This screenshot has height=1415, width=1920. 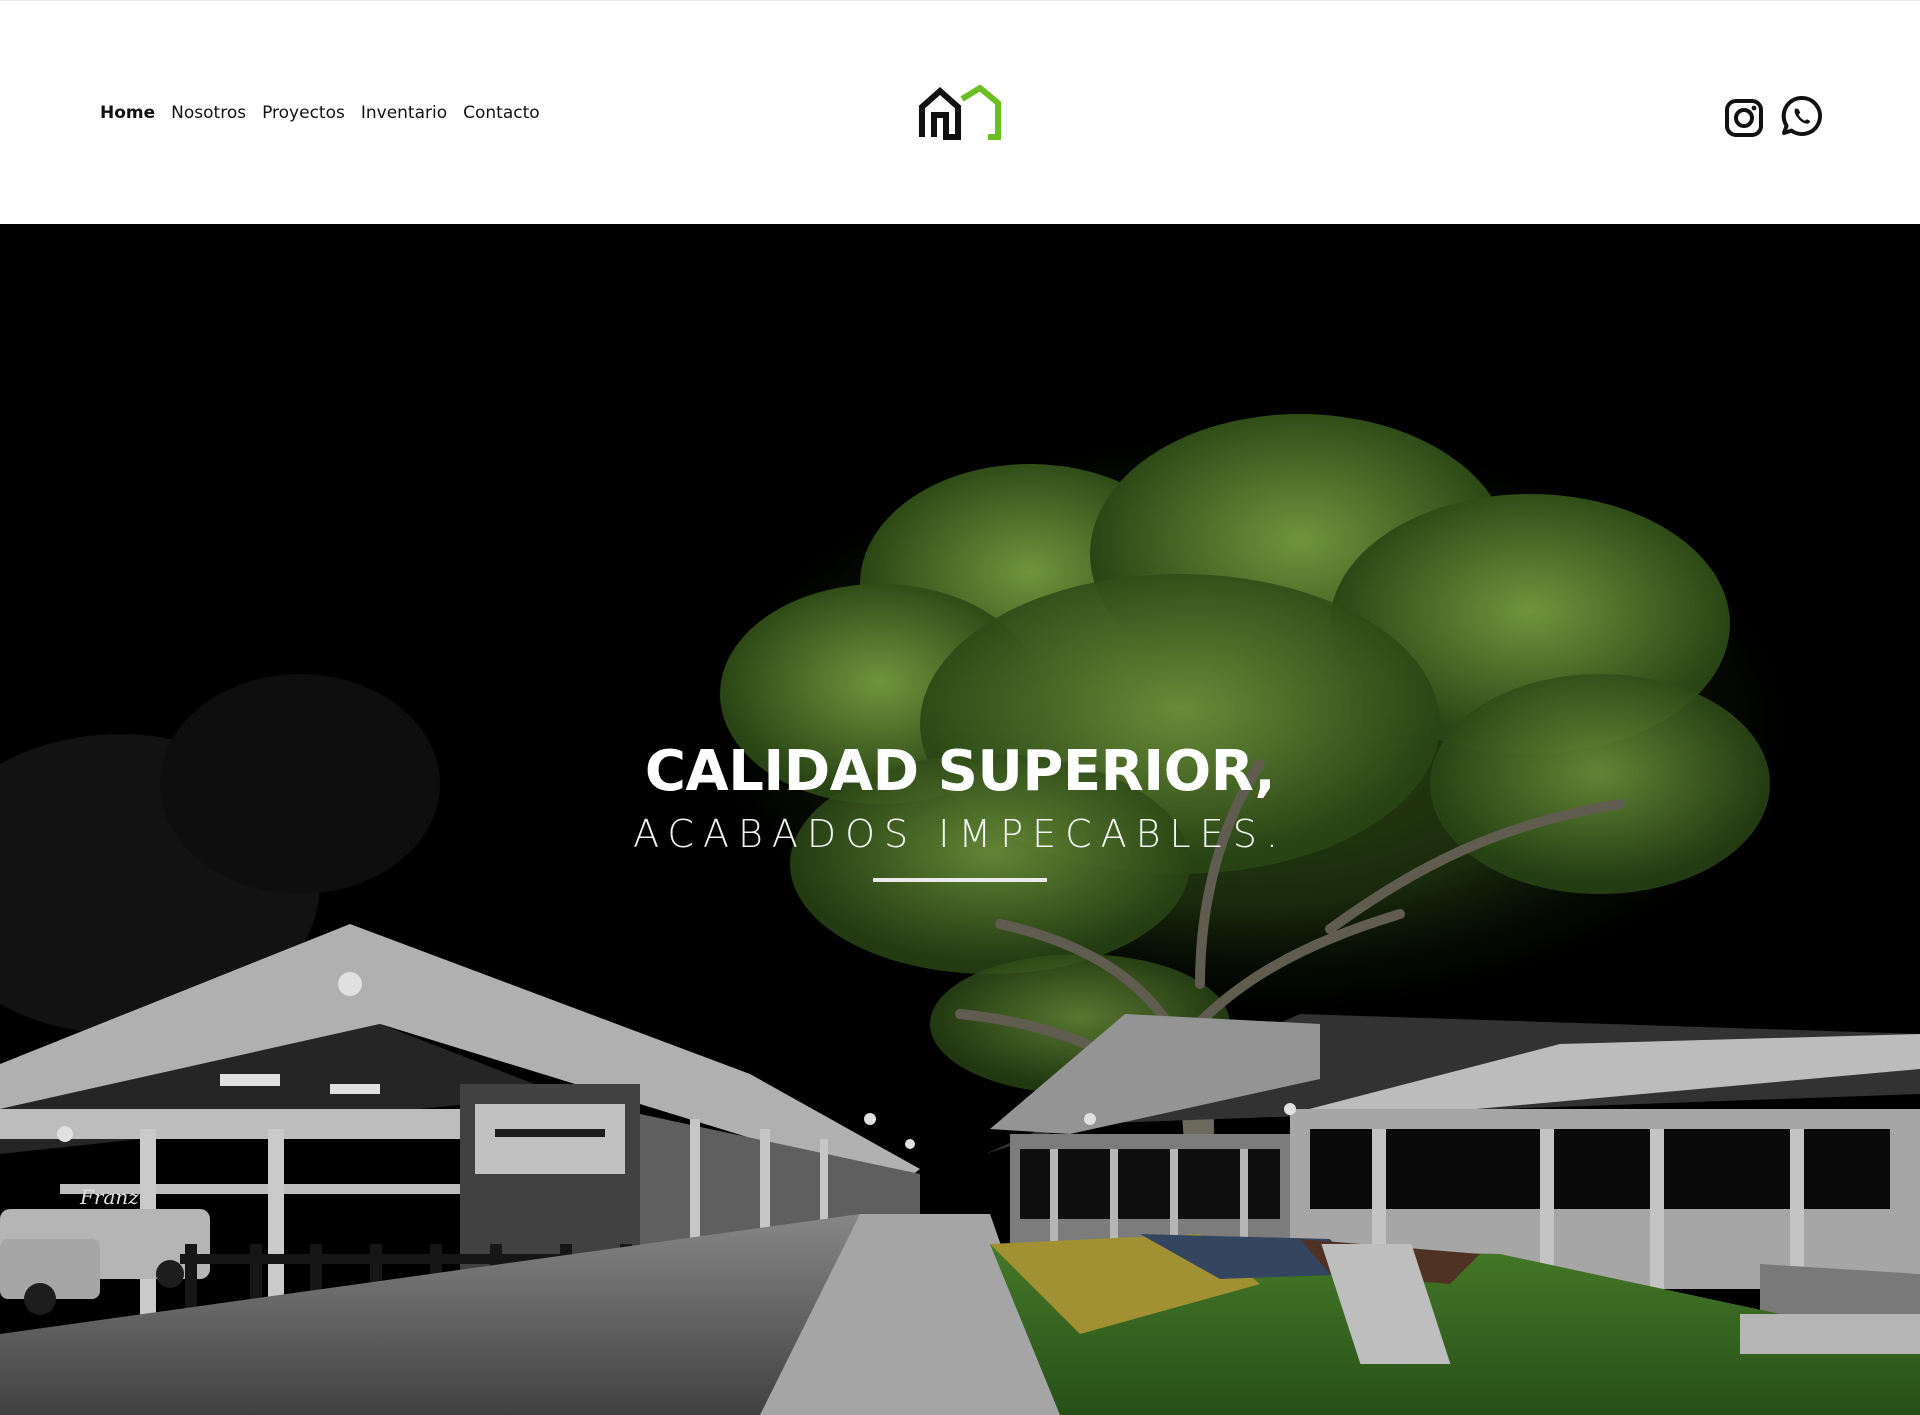 I want to click on nav-inventario: Inventario, so click(x=404, y=113).